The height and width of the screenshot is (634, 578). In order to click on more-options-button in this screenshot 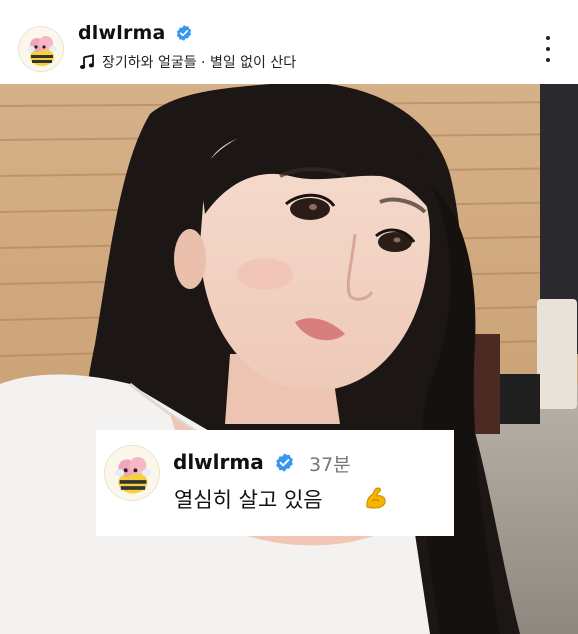, I will do `click(548, 49)`.